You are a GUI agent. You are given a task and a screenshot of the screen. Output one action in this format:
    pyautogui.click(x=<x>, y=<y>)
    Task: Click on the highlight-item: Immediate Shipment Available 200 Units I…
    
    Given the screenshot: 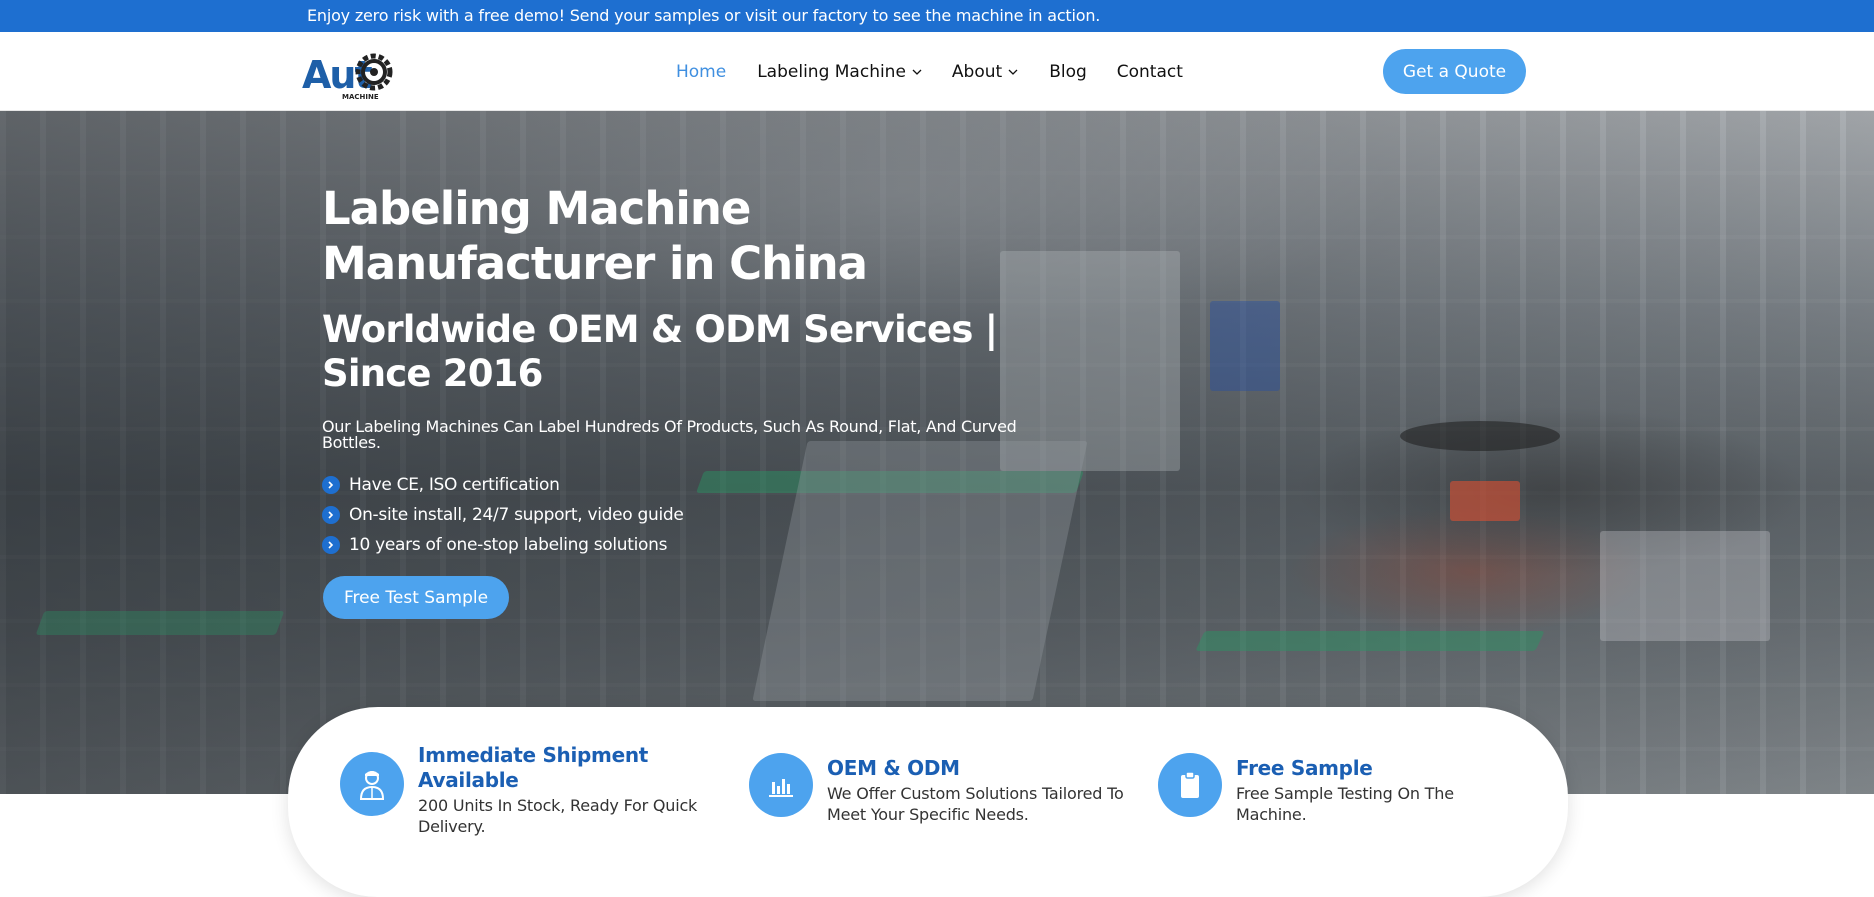 What is the action you would take?
    pyautogui.click(x=519, y=790)
    